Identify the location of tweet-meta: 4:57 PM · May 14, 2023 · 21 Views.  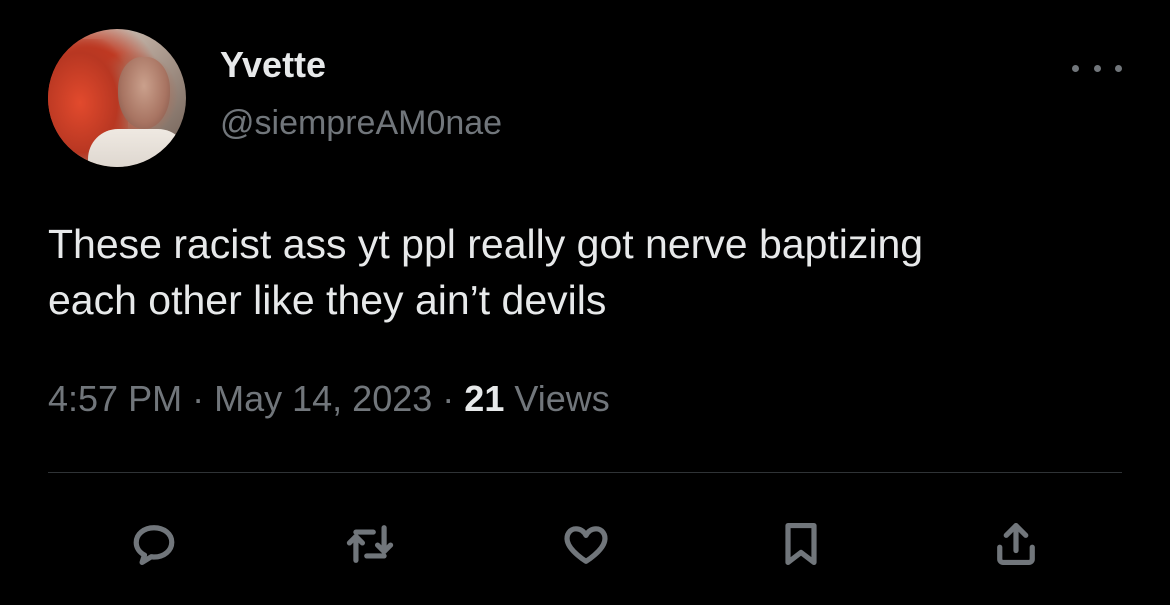
(329, 399).